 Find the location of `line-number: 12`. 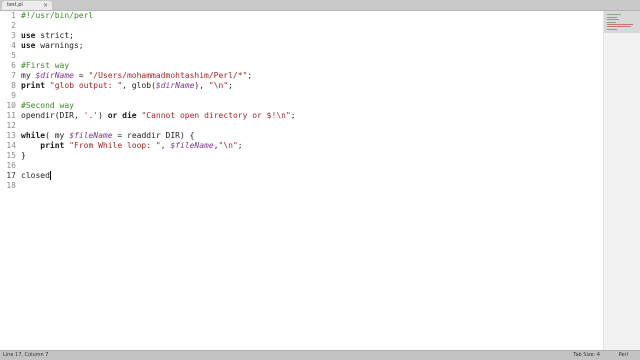

line-number: 12 is located at coordinates (11, 125).